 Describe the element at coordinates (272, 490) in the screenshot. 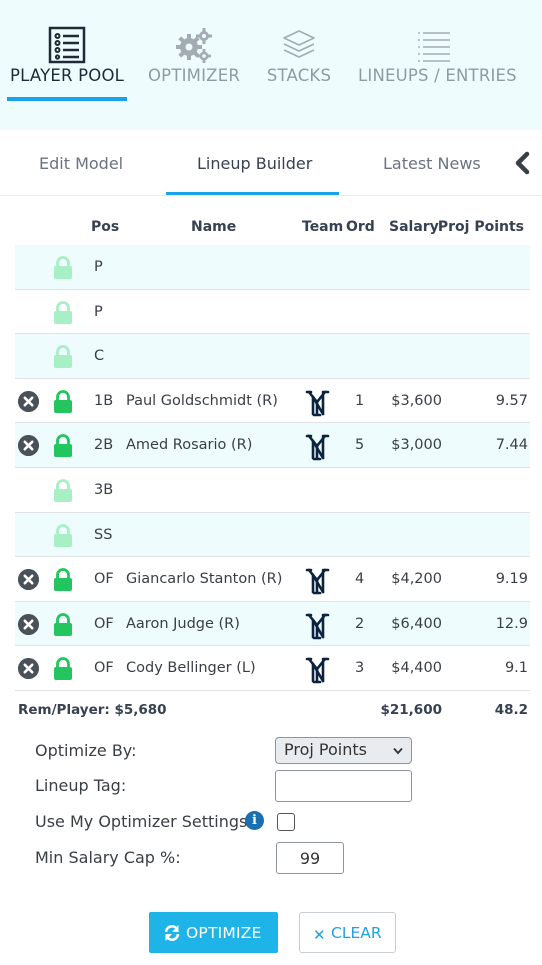

I see `table-row: 3B` at that location.